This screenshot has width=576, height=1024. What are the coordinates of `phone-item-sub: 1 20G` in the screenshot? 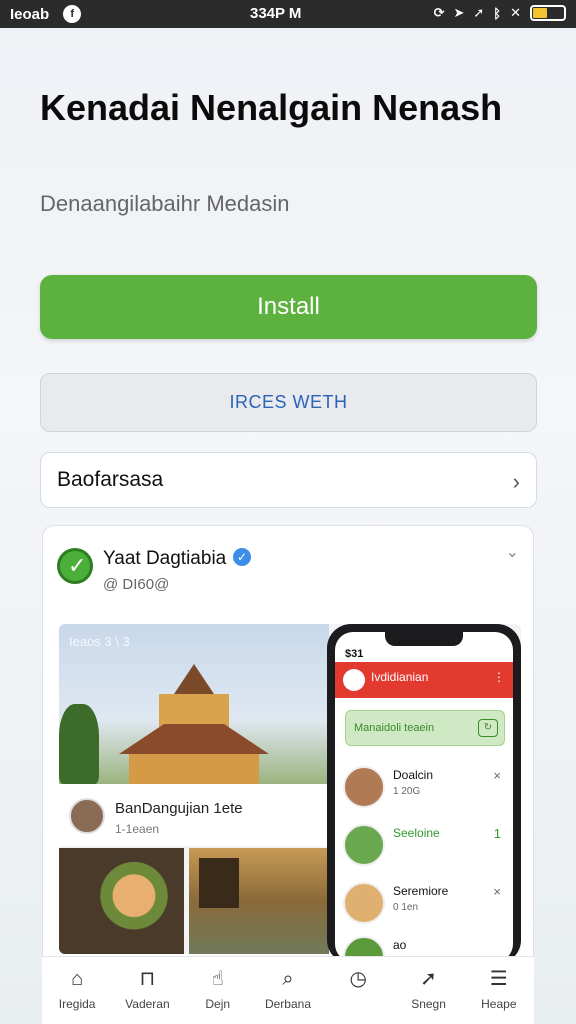 It's located at (407, 791).